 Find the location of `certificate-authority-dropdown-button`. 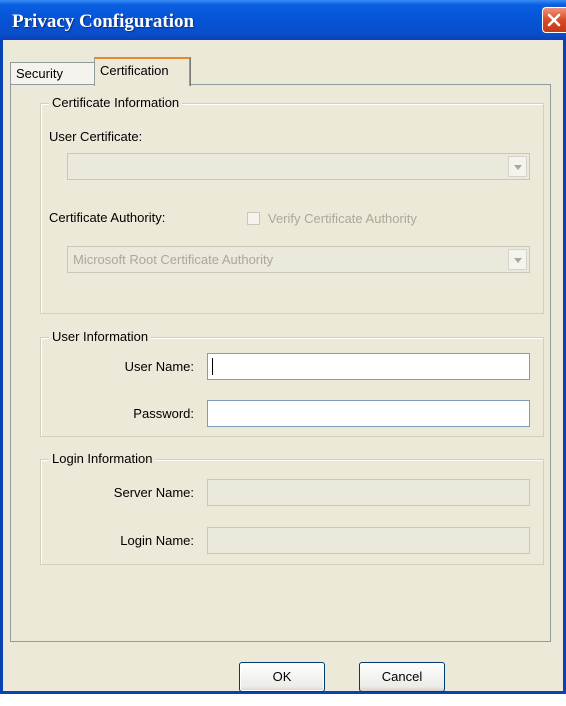

certificate-authority-dropdown-button is located at coordinates (517, 259).